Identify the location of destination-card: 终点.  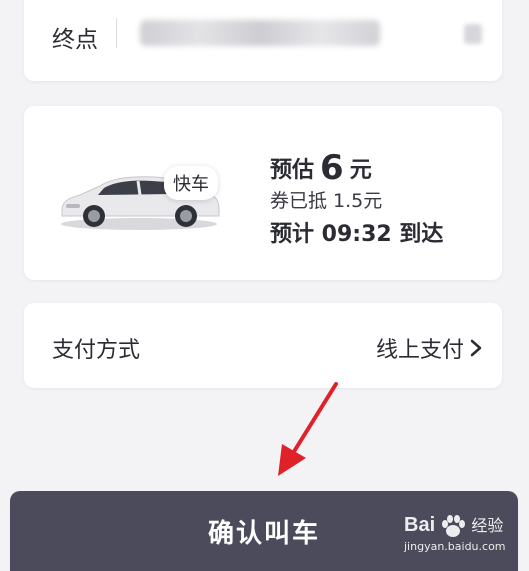
(263, 40).